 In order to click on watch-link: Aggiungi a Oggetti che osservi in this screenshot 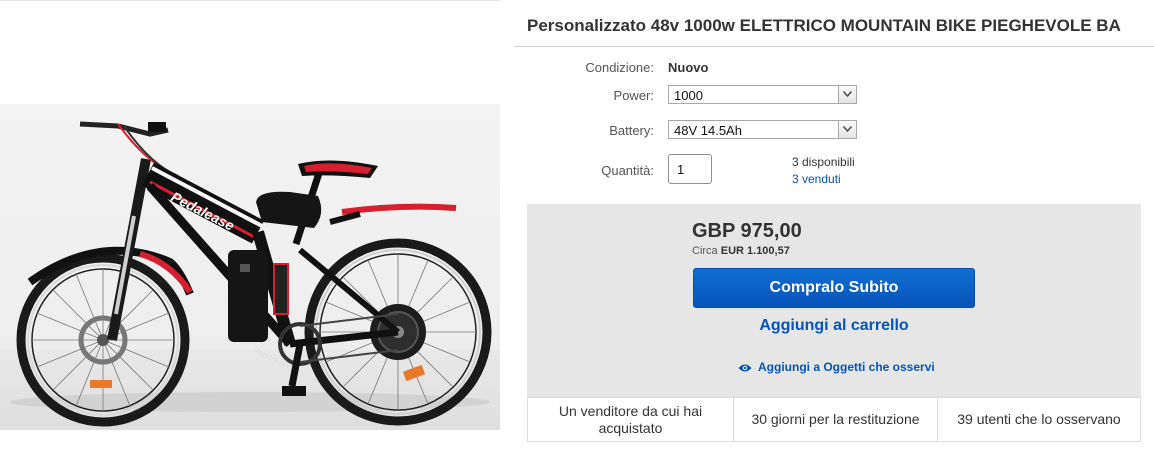, I will do `click(836, 367)`.